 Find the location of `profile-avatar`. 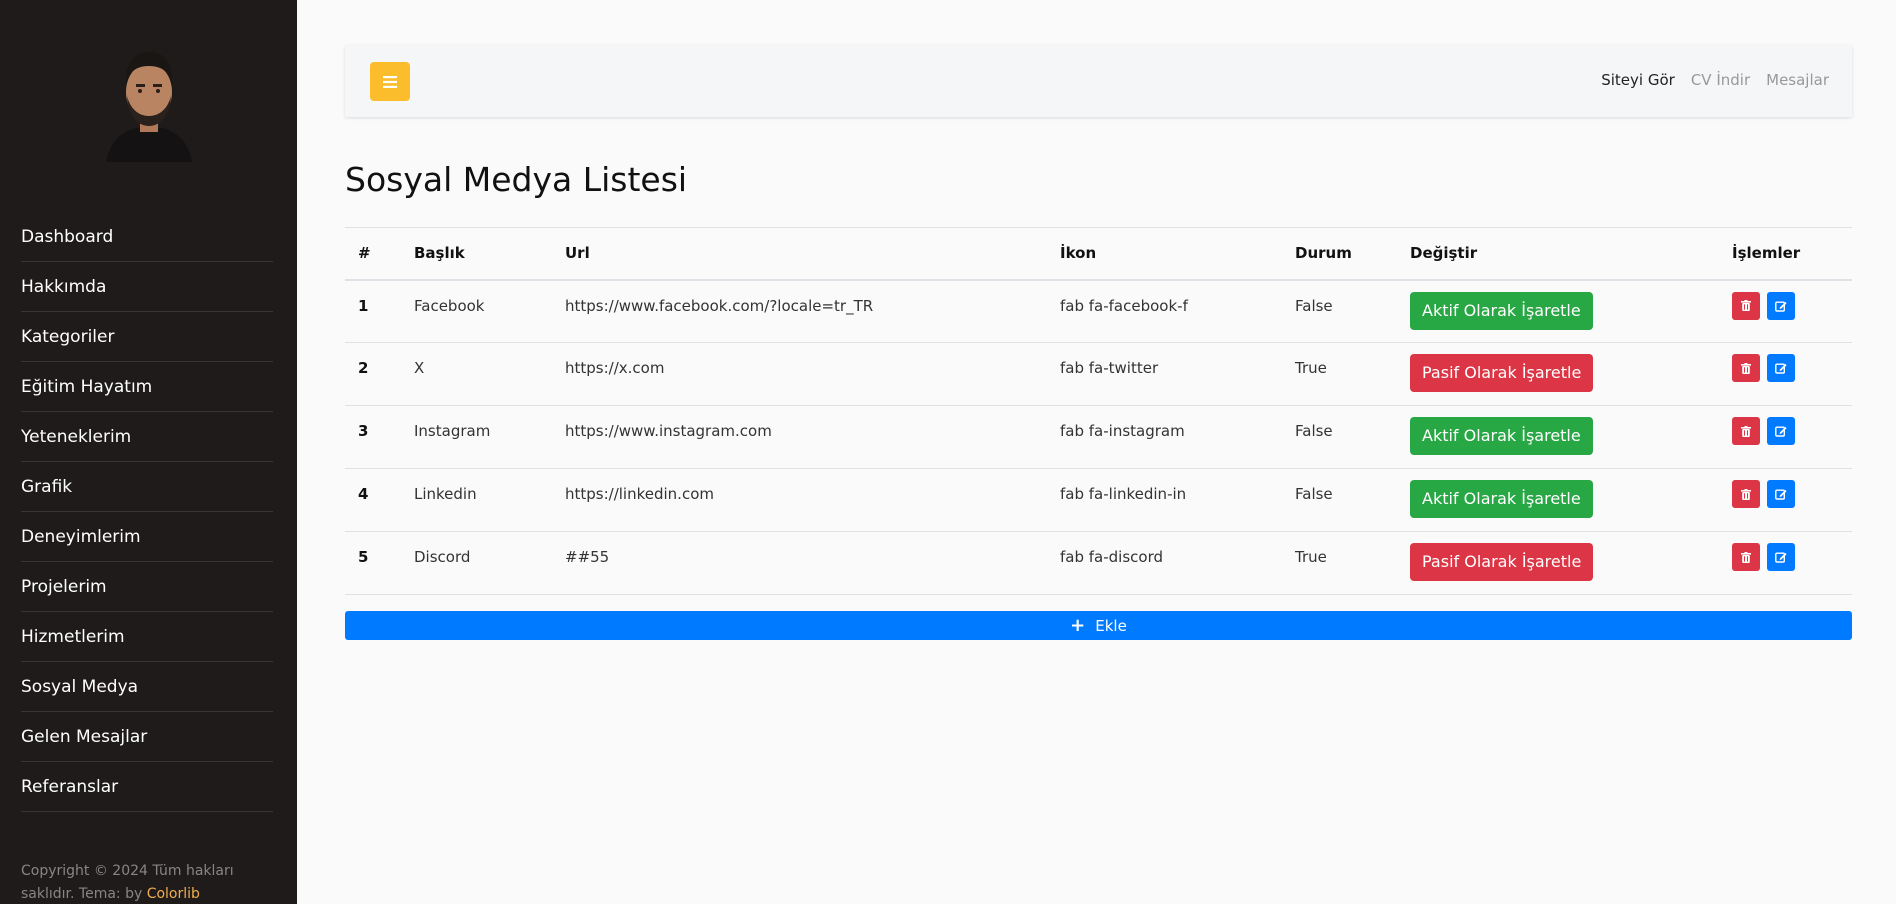

profile-avatar is located at coordinates (149, 107).